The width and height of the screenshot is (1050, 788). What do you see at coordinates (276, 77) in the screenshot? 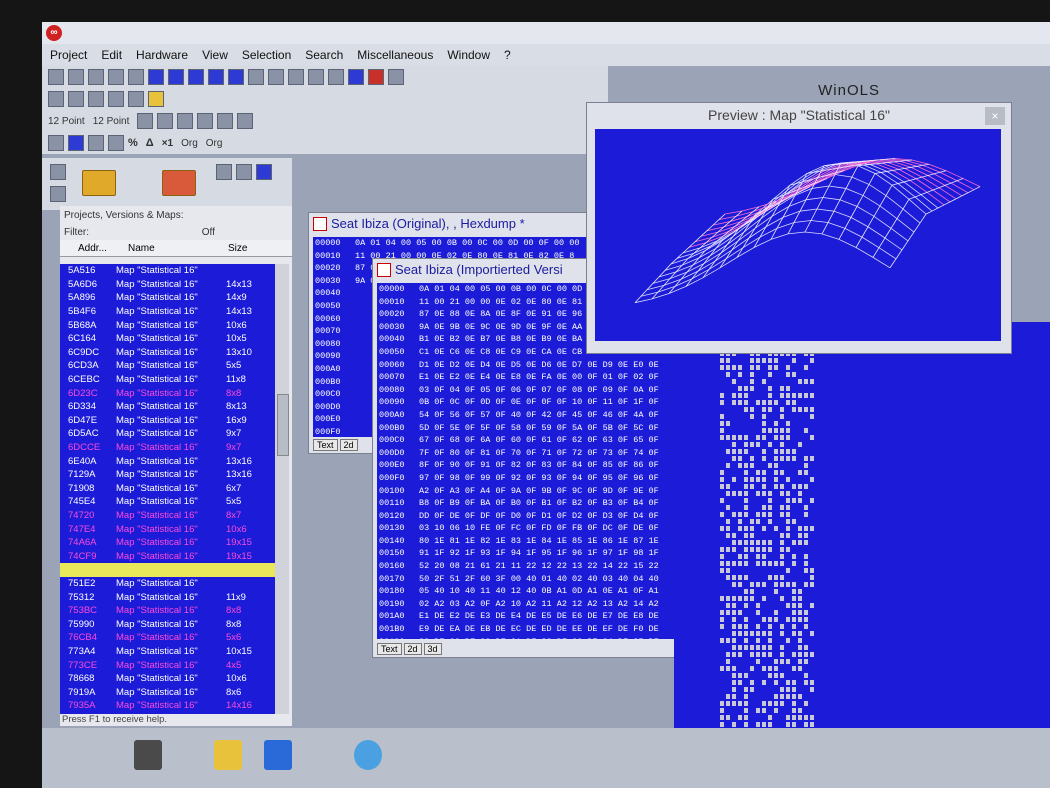
I see `search-icon` at bounding box center [276, 77].